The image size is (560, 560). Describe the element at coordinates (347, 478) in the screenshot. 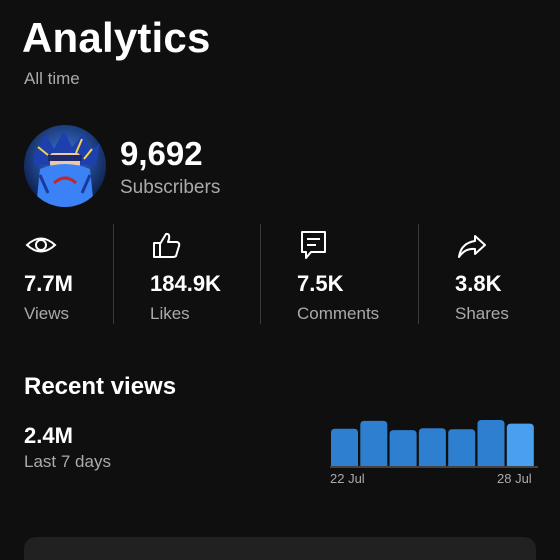

I see `x-tick-label-start: 22 Jul` at that location.